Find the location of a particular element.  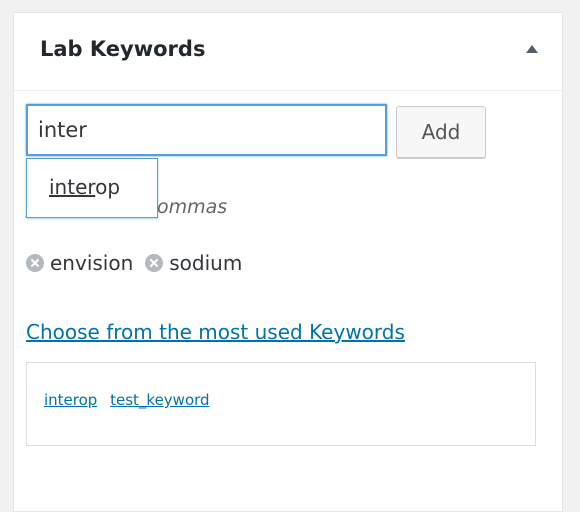

panel-header: Lab Keywords is located at coordinates (288, 52).